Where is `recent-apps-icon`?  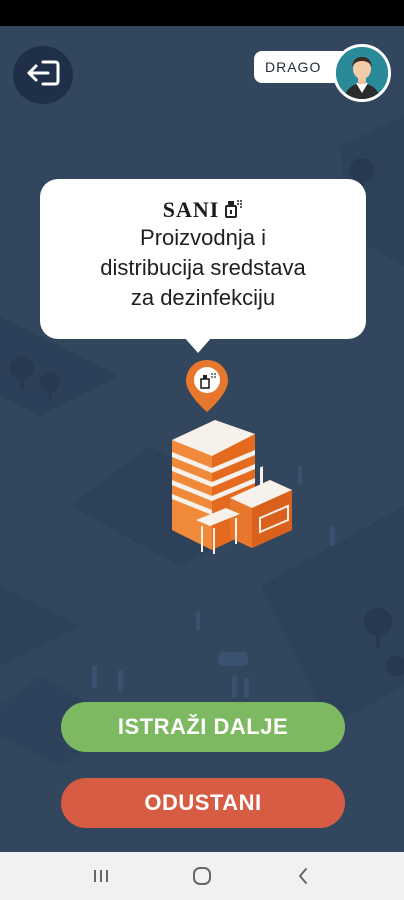 recent-apps-icon is located at coordinates (100, 876).